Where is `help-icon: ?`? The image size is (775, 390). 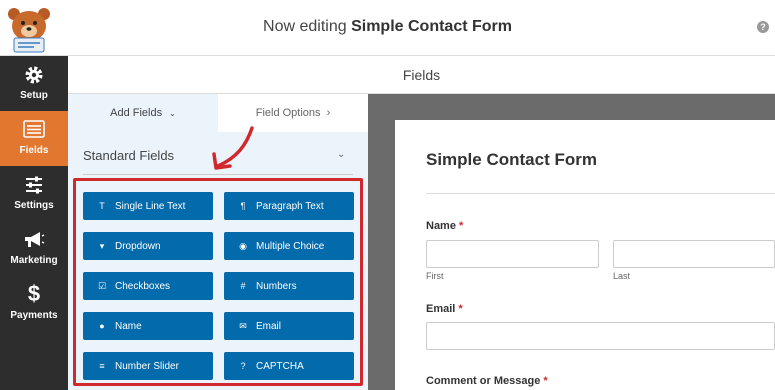
help-icon: ? is located at coordinates (763, 27).